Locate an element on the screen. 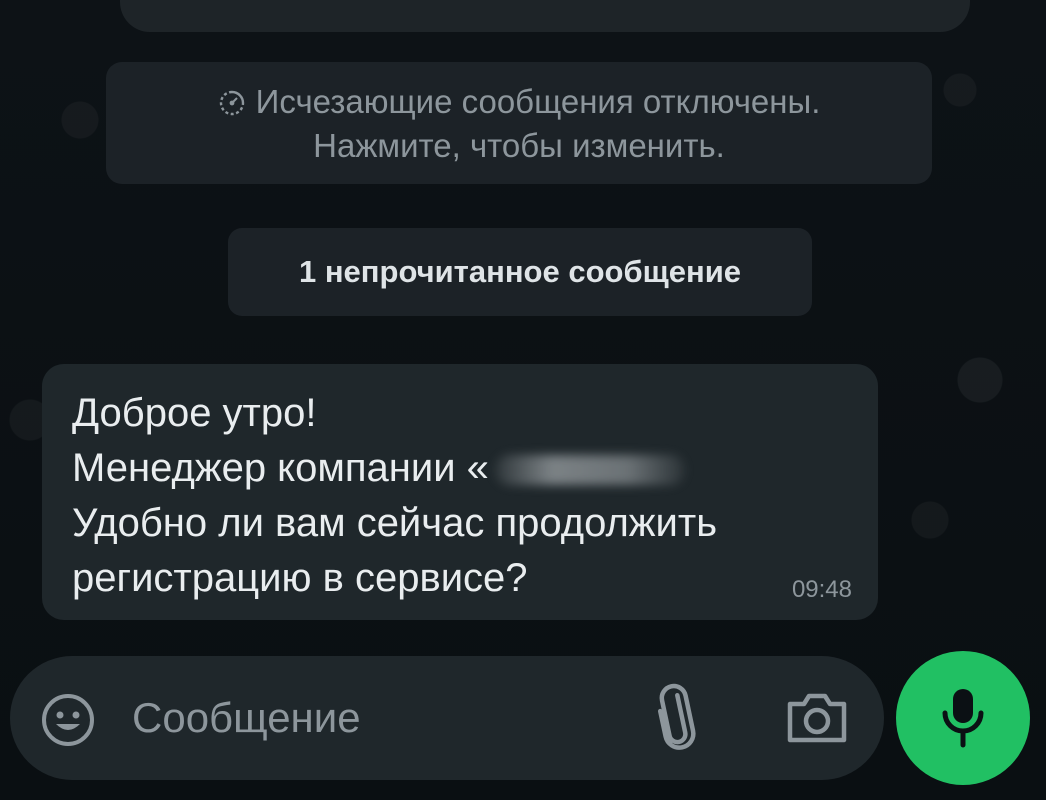  message-composer is located at coordinates (447, 718).